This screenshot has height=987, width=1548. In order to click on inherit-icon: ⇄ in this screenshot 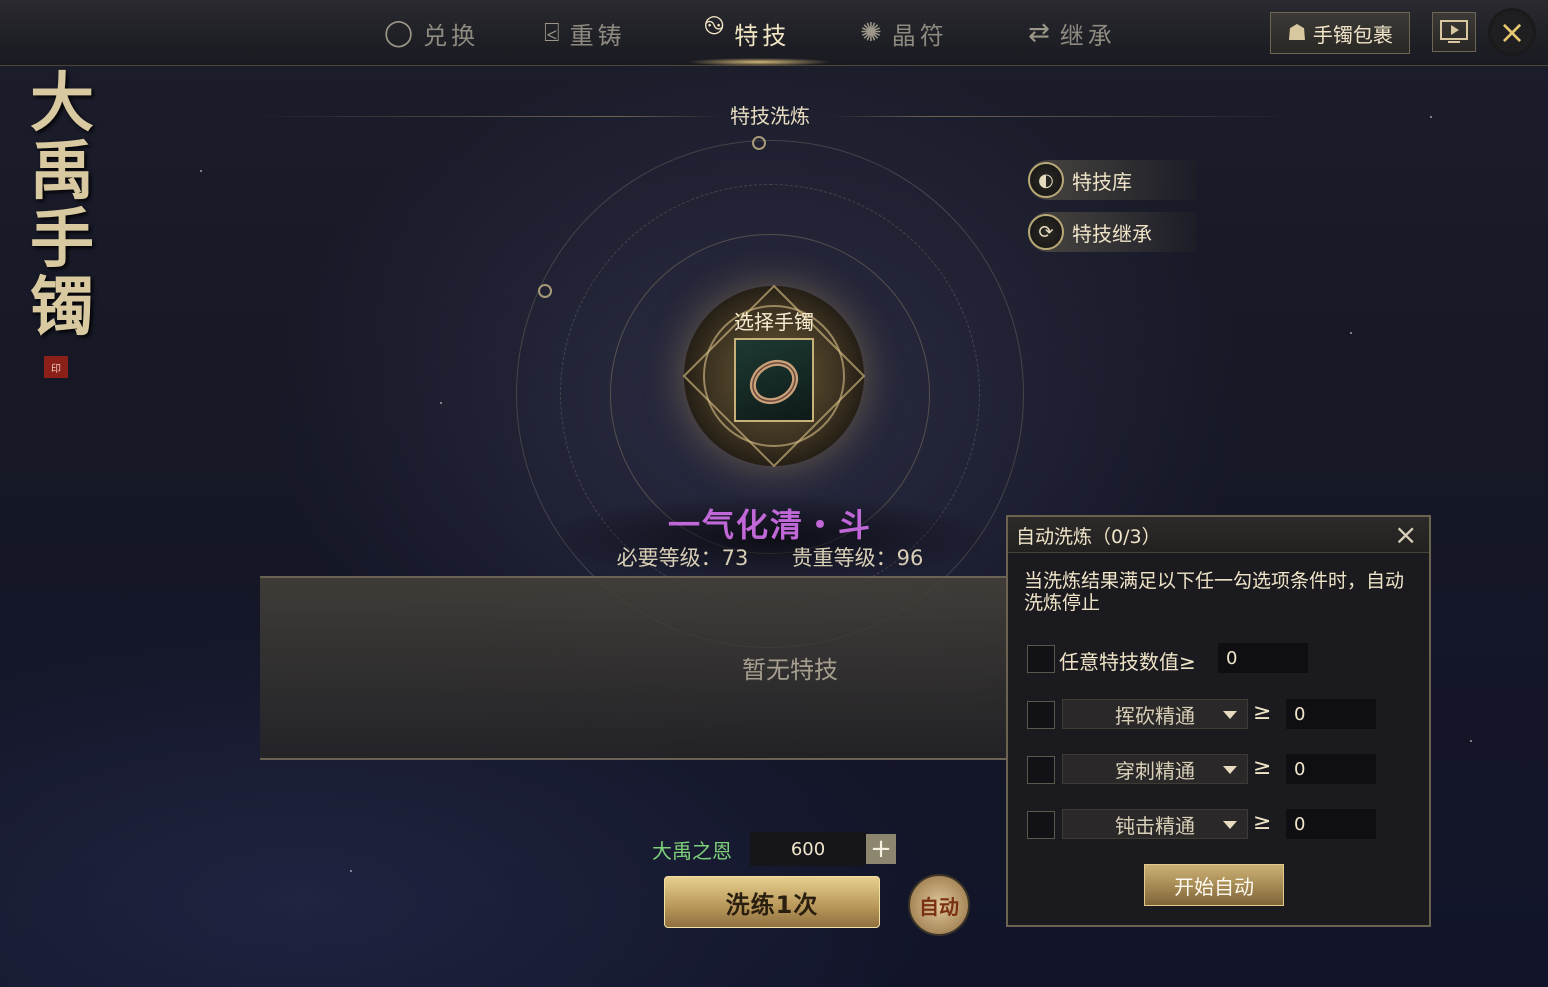, I will do `click(1041, 33)`.